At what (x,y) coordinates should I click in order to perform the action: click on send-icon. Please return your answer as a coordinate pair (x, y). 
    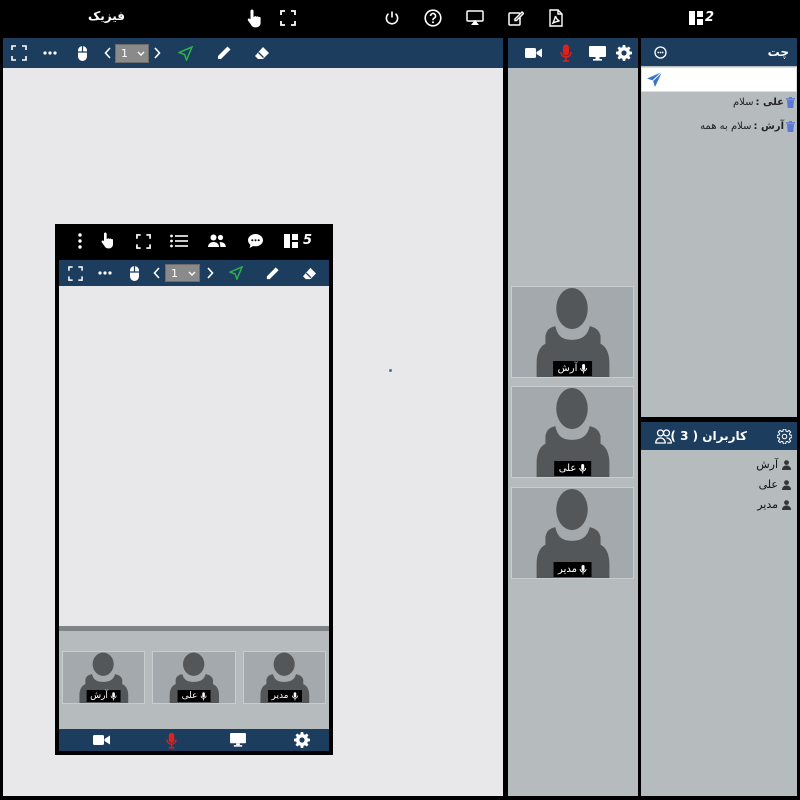
    Looking at the image, I should click on (654, 79).